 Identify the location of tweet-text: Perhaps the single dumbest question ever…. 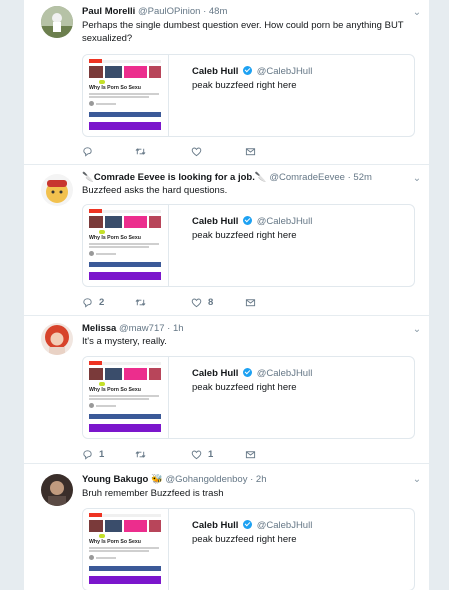
(243, 32).